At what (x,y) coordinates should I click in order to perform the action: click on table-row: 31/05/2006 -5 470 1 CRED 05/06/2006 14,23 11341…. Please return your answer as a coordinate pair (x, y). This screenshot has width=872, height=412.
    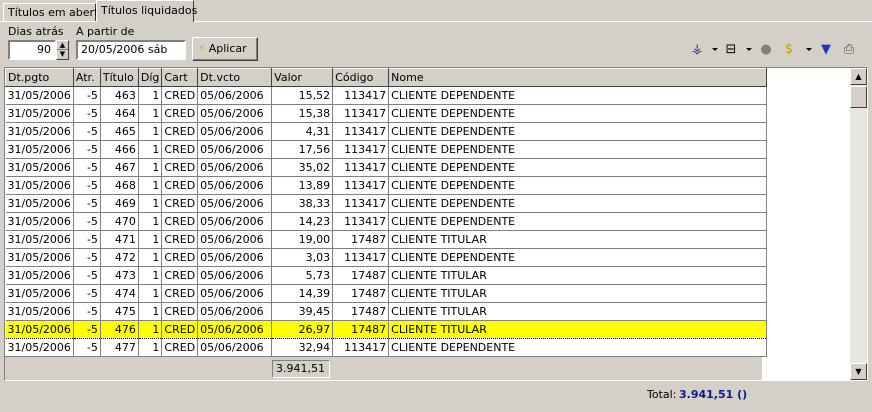
    Looking at the image, I should click on (386, 221).